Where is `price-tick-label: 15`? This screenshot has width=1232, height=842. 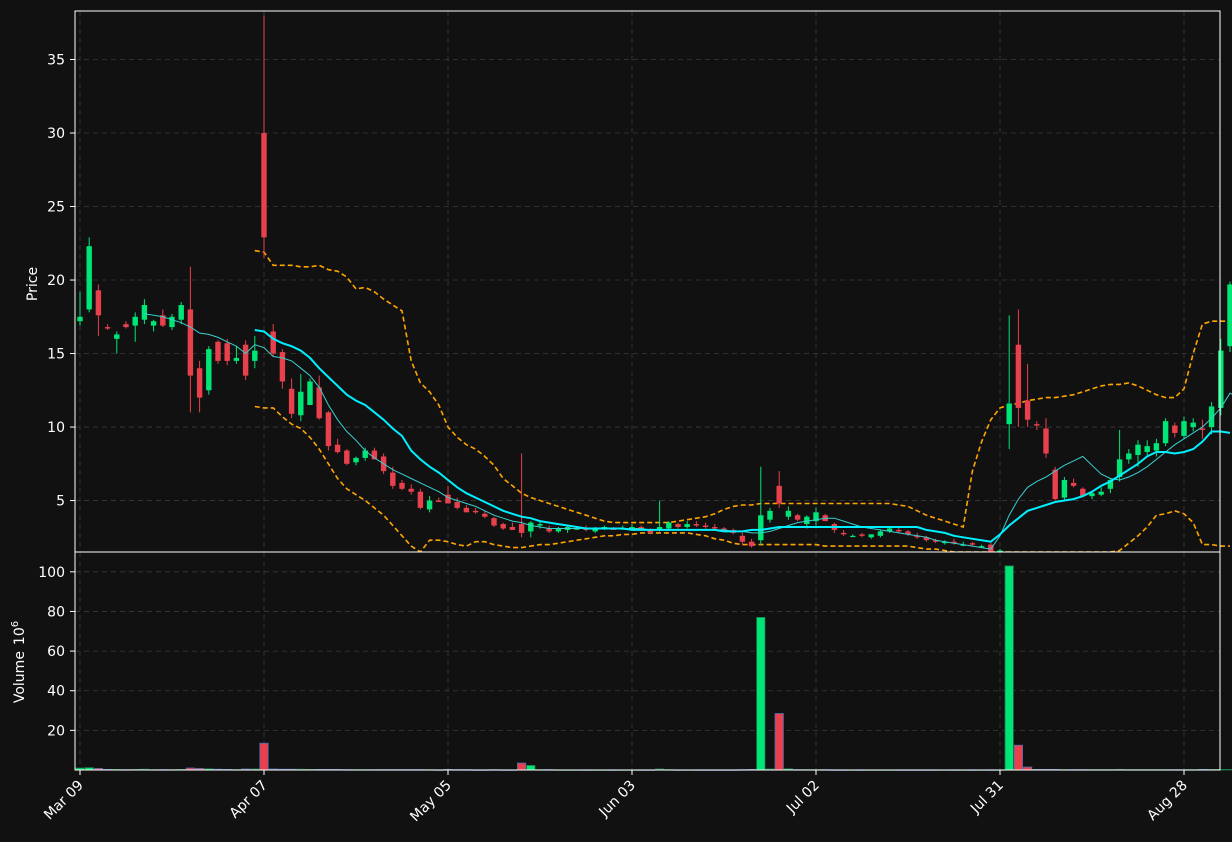
price-tick-label: 15 is located at coordinates (56, 355).